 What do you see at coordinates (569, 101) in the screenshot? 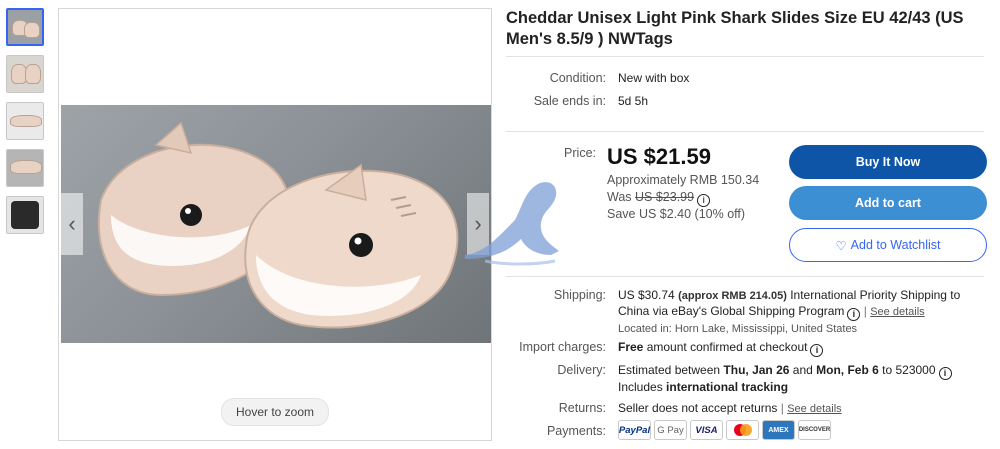
I see `sale-ends-label: Sale ends in:` at bounding box center [569, 101].